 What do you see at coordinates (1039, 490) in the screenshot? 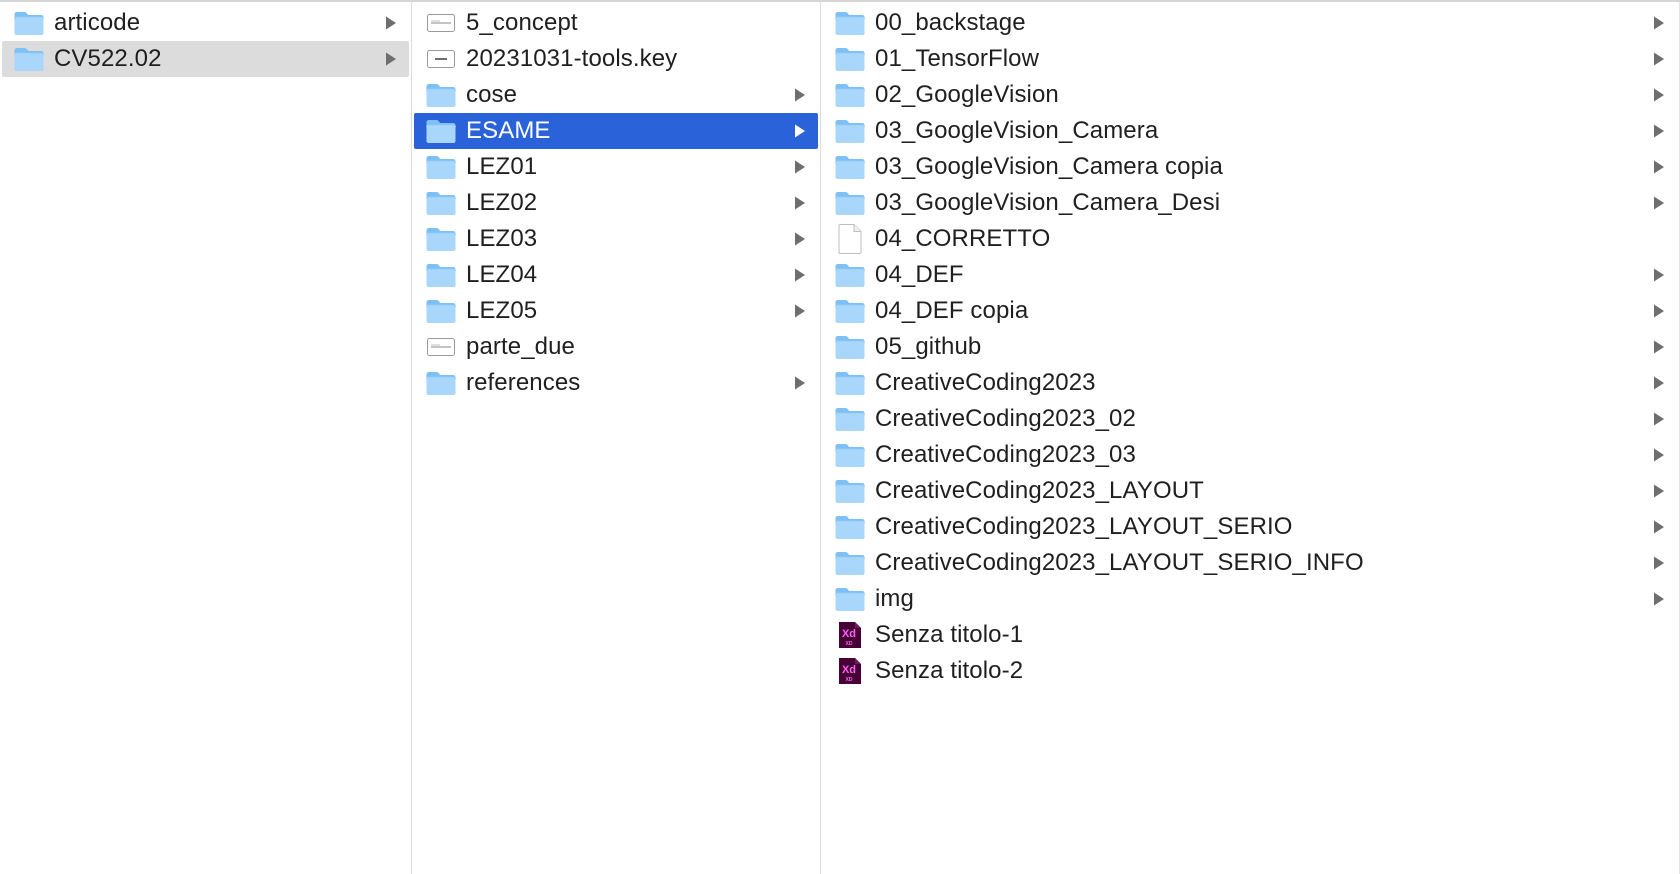
I see `item-name: CreativeCoding2023_LAYOUT` at bounding box center [1039, 490].